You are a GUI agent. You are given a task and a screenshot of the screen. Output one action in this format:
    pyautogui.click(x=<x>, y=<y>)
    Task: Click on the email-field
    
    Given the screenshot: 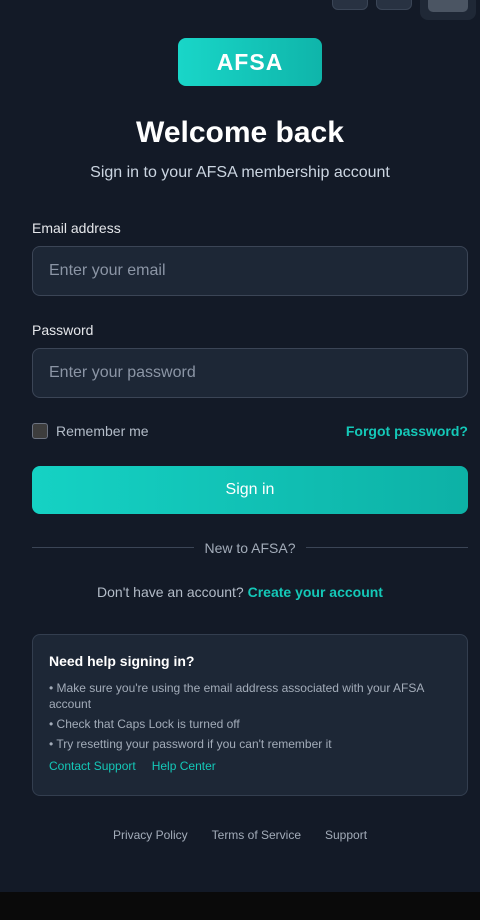 What is the action you would take?
    pyautogui.click(x=250, y=271)
    